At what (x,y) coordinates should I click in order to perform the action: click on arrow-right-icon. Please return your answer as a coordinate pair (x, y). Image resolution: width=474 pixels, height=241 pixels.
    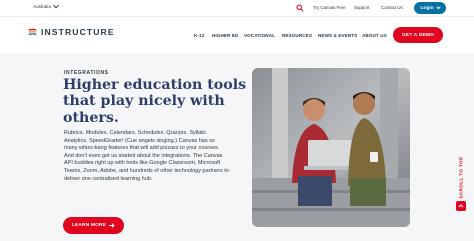
    Looking at the image, I should click on (112, 225).